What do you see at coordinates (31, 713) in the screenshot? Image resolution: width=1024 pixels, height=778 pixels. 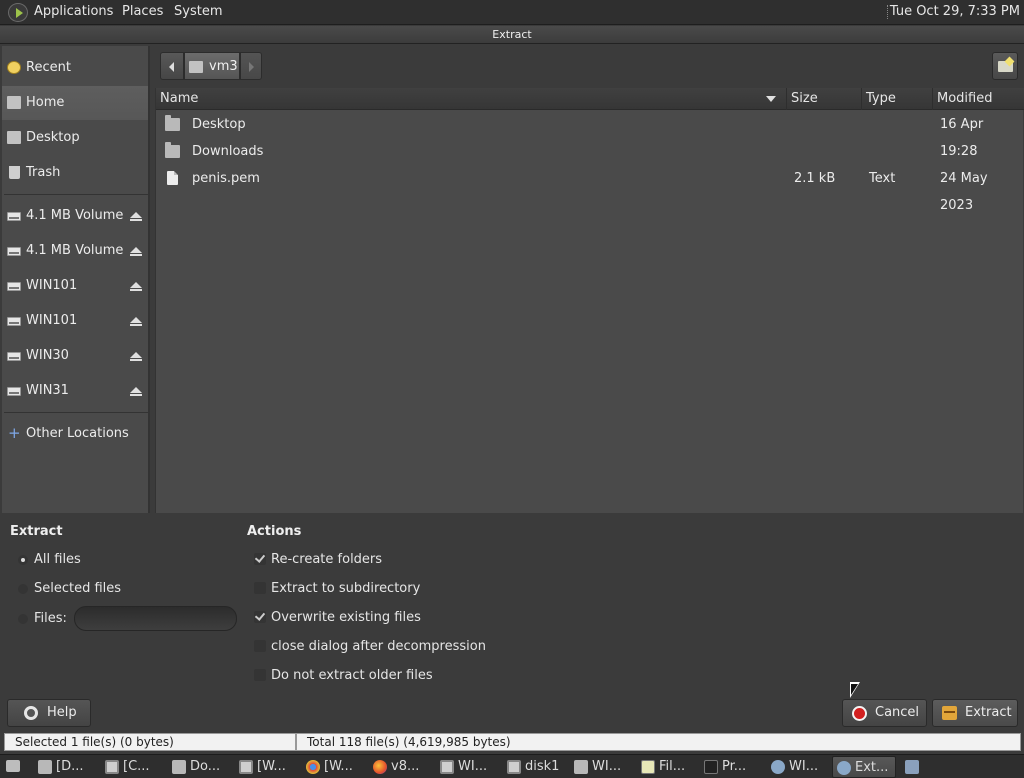 I see `help-icon` at bounding box center [31, 713].